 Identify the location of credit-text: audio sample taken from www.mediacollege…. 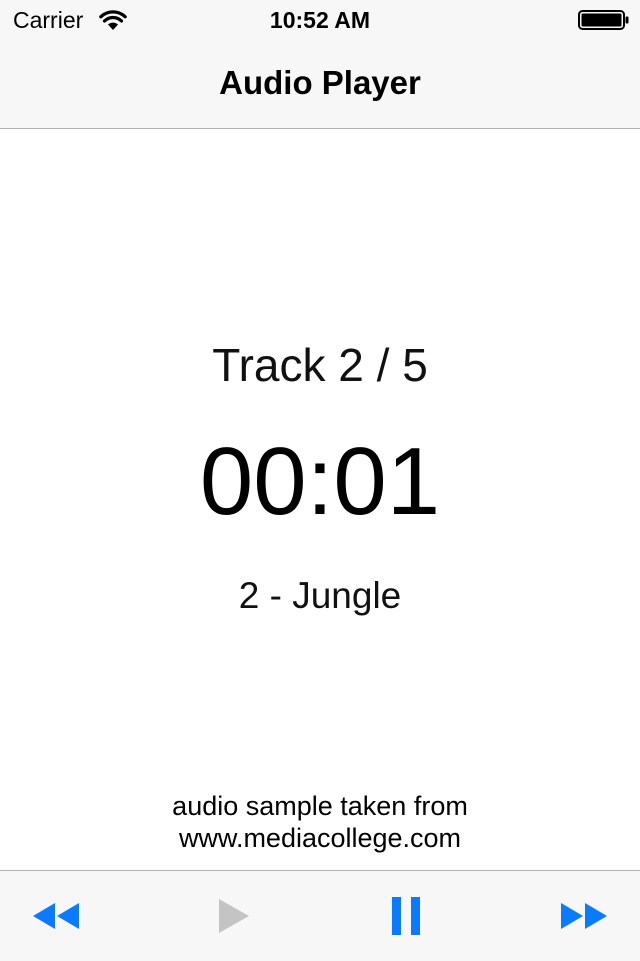
(320, 822).